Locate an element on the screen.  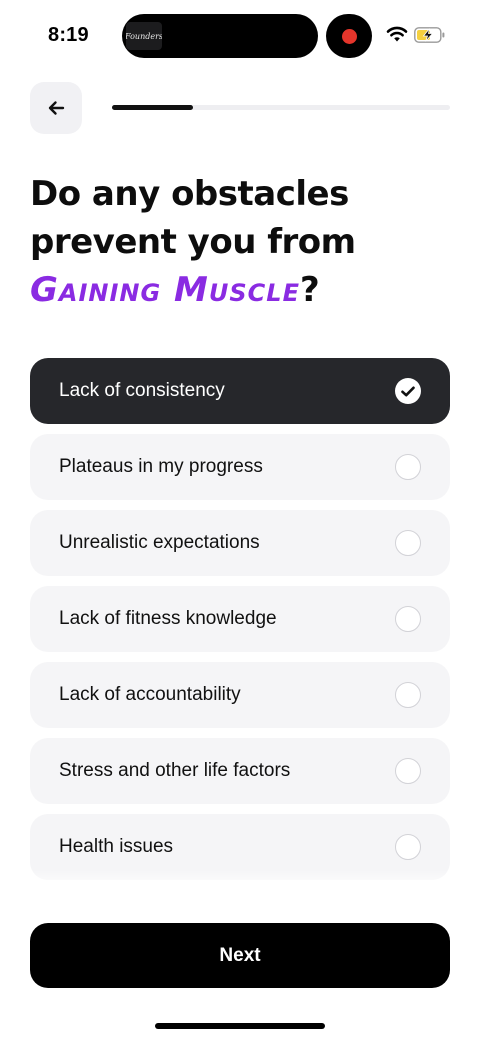
battery-charging-icon is located at coordinates (429, 35).